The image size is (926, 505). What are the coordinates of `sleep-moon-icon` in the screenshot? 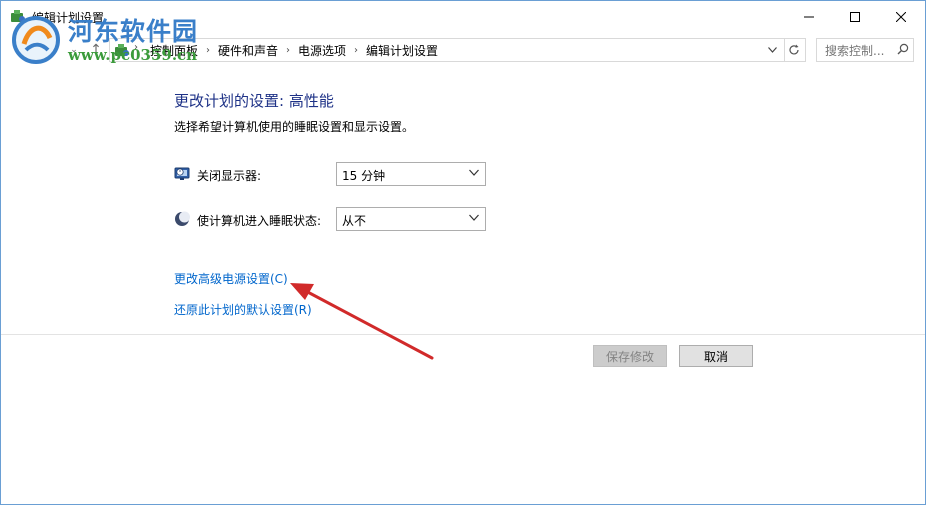 It's located at (182, 218).